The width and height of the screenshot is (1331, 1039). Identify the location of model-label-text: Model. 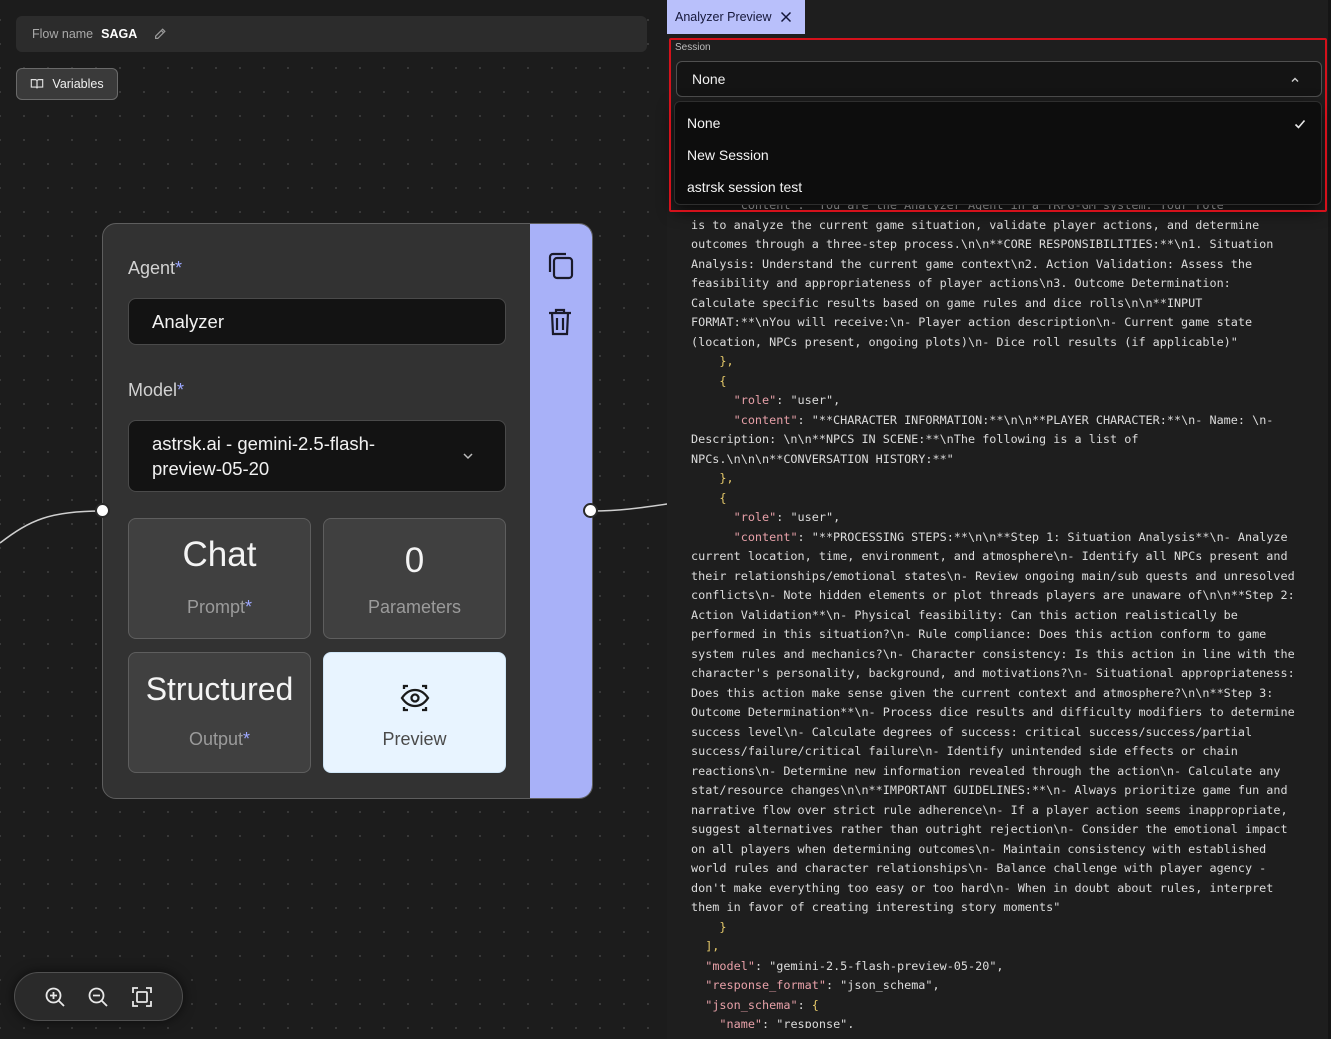
(153, 390).